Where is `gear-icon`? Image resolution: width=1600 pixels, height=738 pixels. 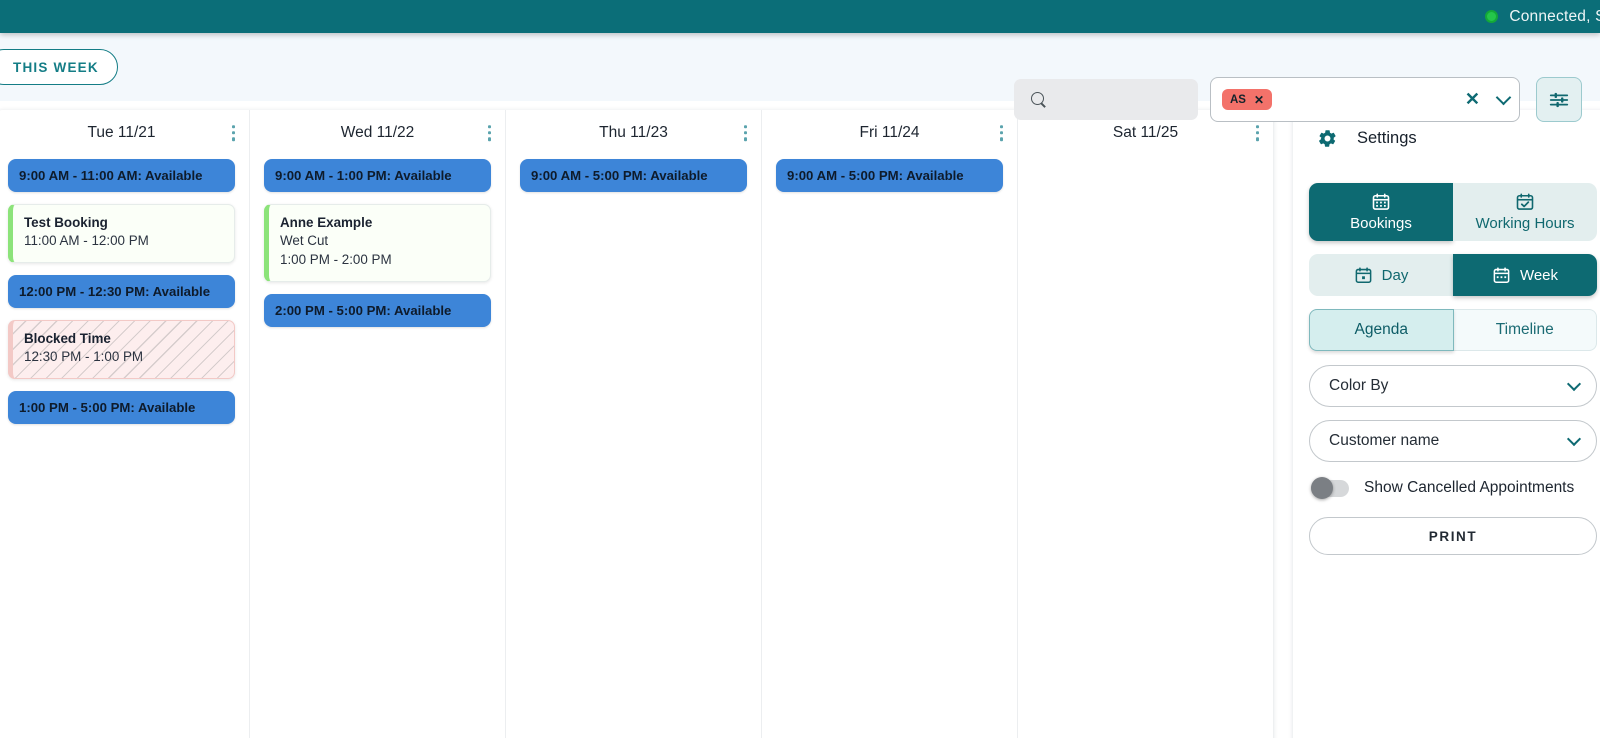 gear-icon is located at coordinates (1327, 138).